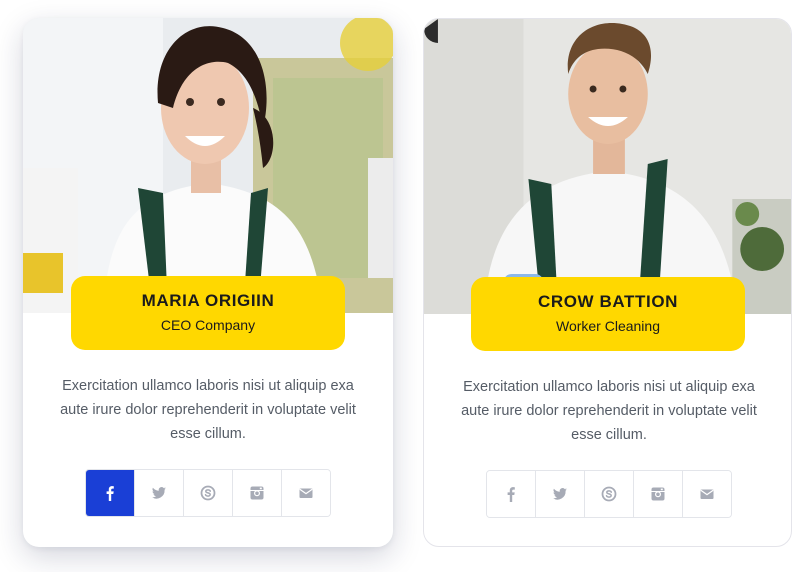  I want to click on member-name: CROW BATTION, so click(608, 301).